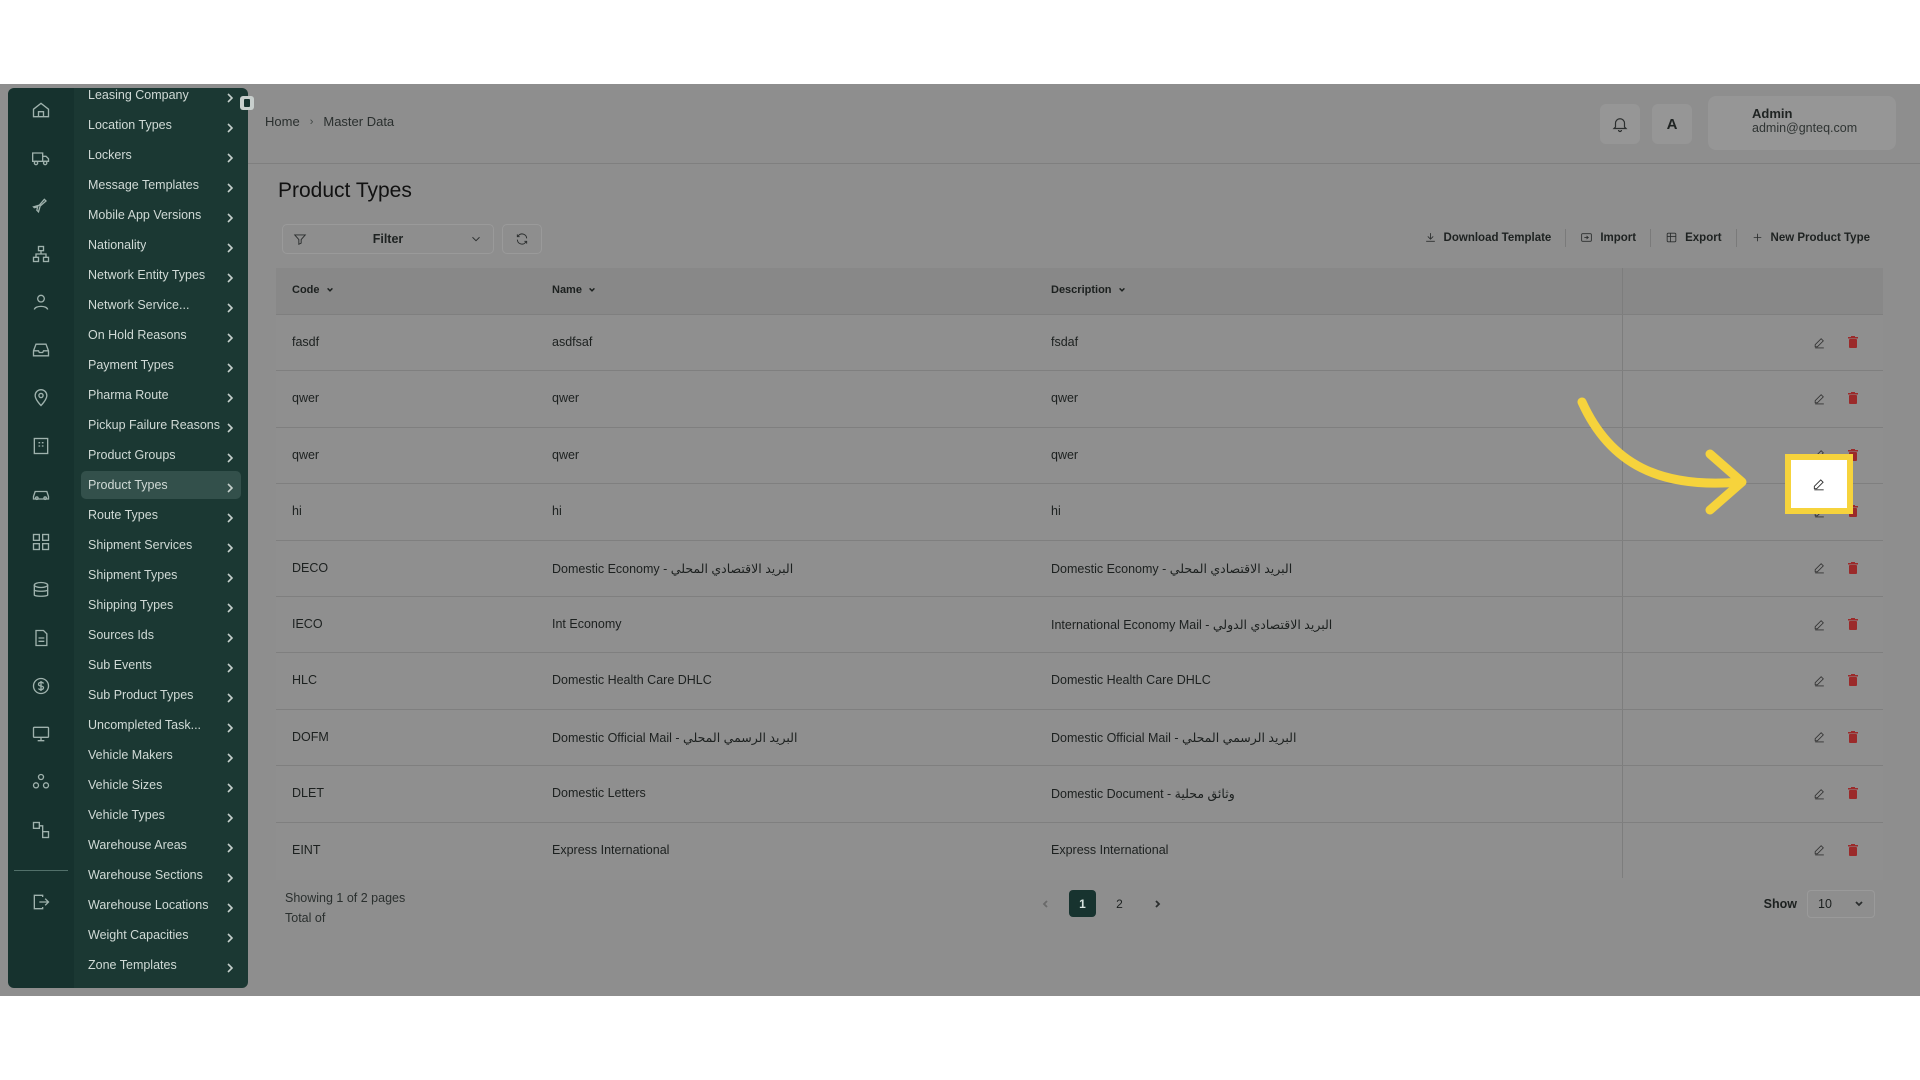  I want to click on submenu-item-sub-events: Sub Events, so click(161, 665).